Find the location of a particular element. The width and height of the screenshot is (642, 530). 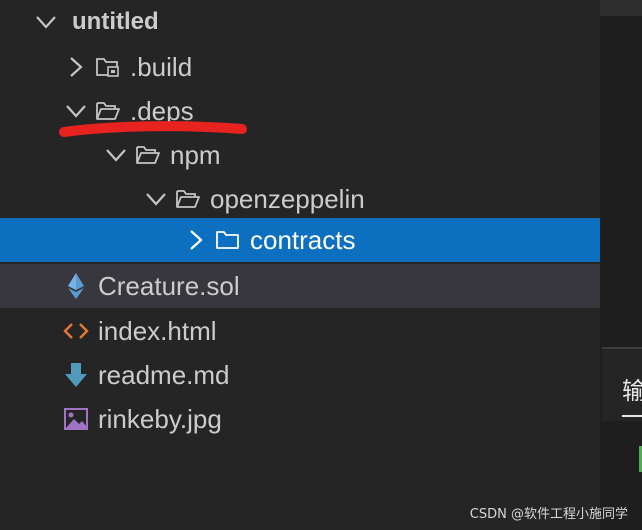

tree-item-rinkeby-jpg: rinkeby.jpg is located at coordinates (300, 419).